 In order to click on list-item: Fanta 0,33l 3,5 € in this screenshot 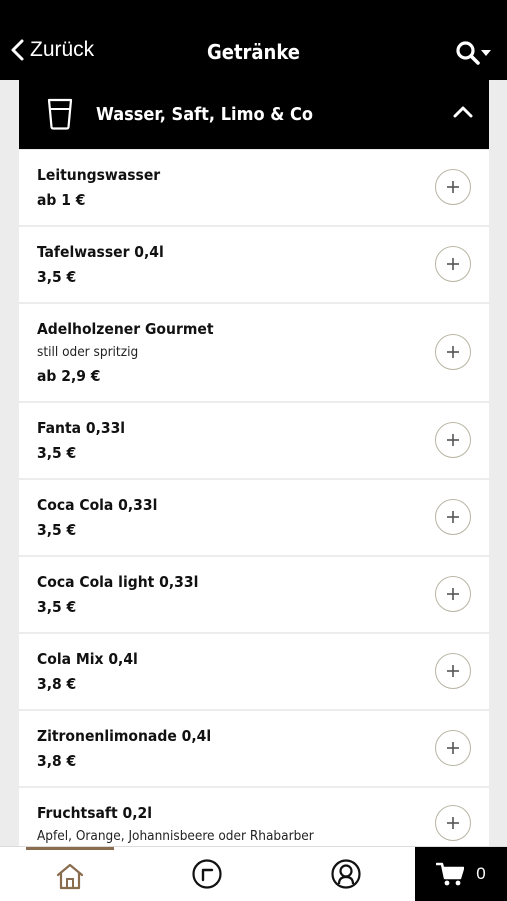, I will do `click(254, 440)`.